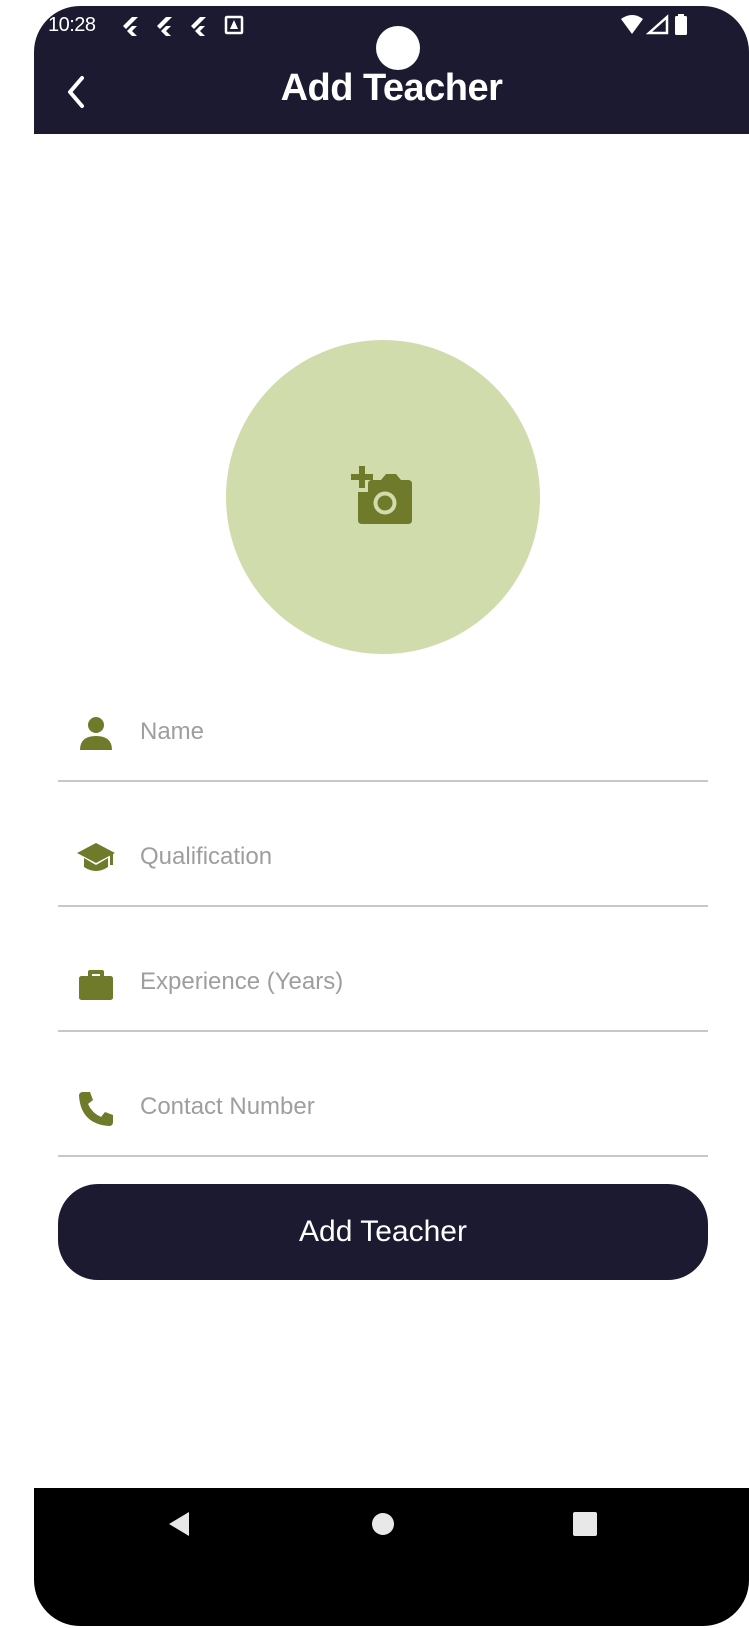 The height and width of the screenshot is (1628, 749). What do you see at coordinates (383, 1095) in the screenshot?
I see `contact-number-field: Contact Number` at bounding box center [383, 1095].